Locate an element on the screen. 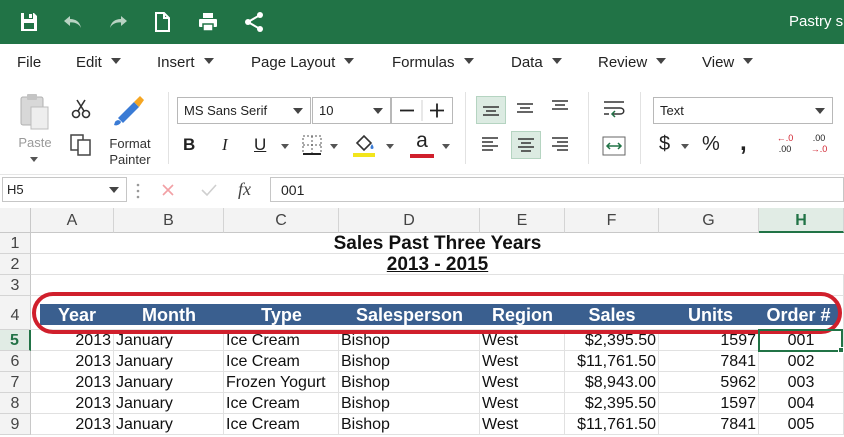 This screenshot has width=844, height=437. name-box: H5 is located at coordinates (64, 189).